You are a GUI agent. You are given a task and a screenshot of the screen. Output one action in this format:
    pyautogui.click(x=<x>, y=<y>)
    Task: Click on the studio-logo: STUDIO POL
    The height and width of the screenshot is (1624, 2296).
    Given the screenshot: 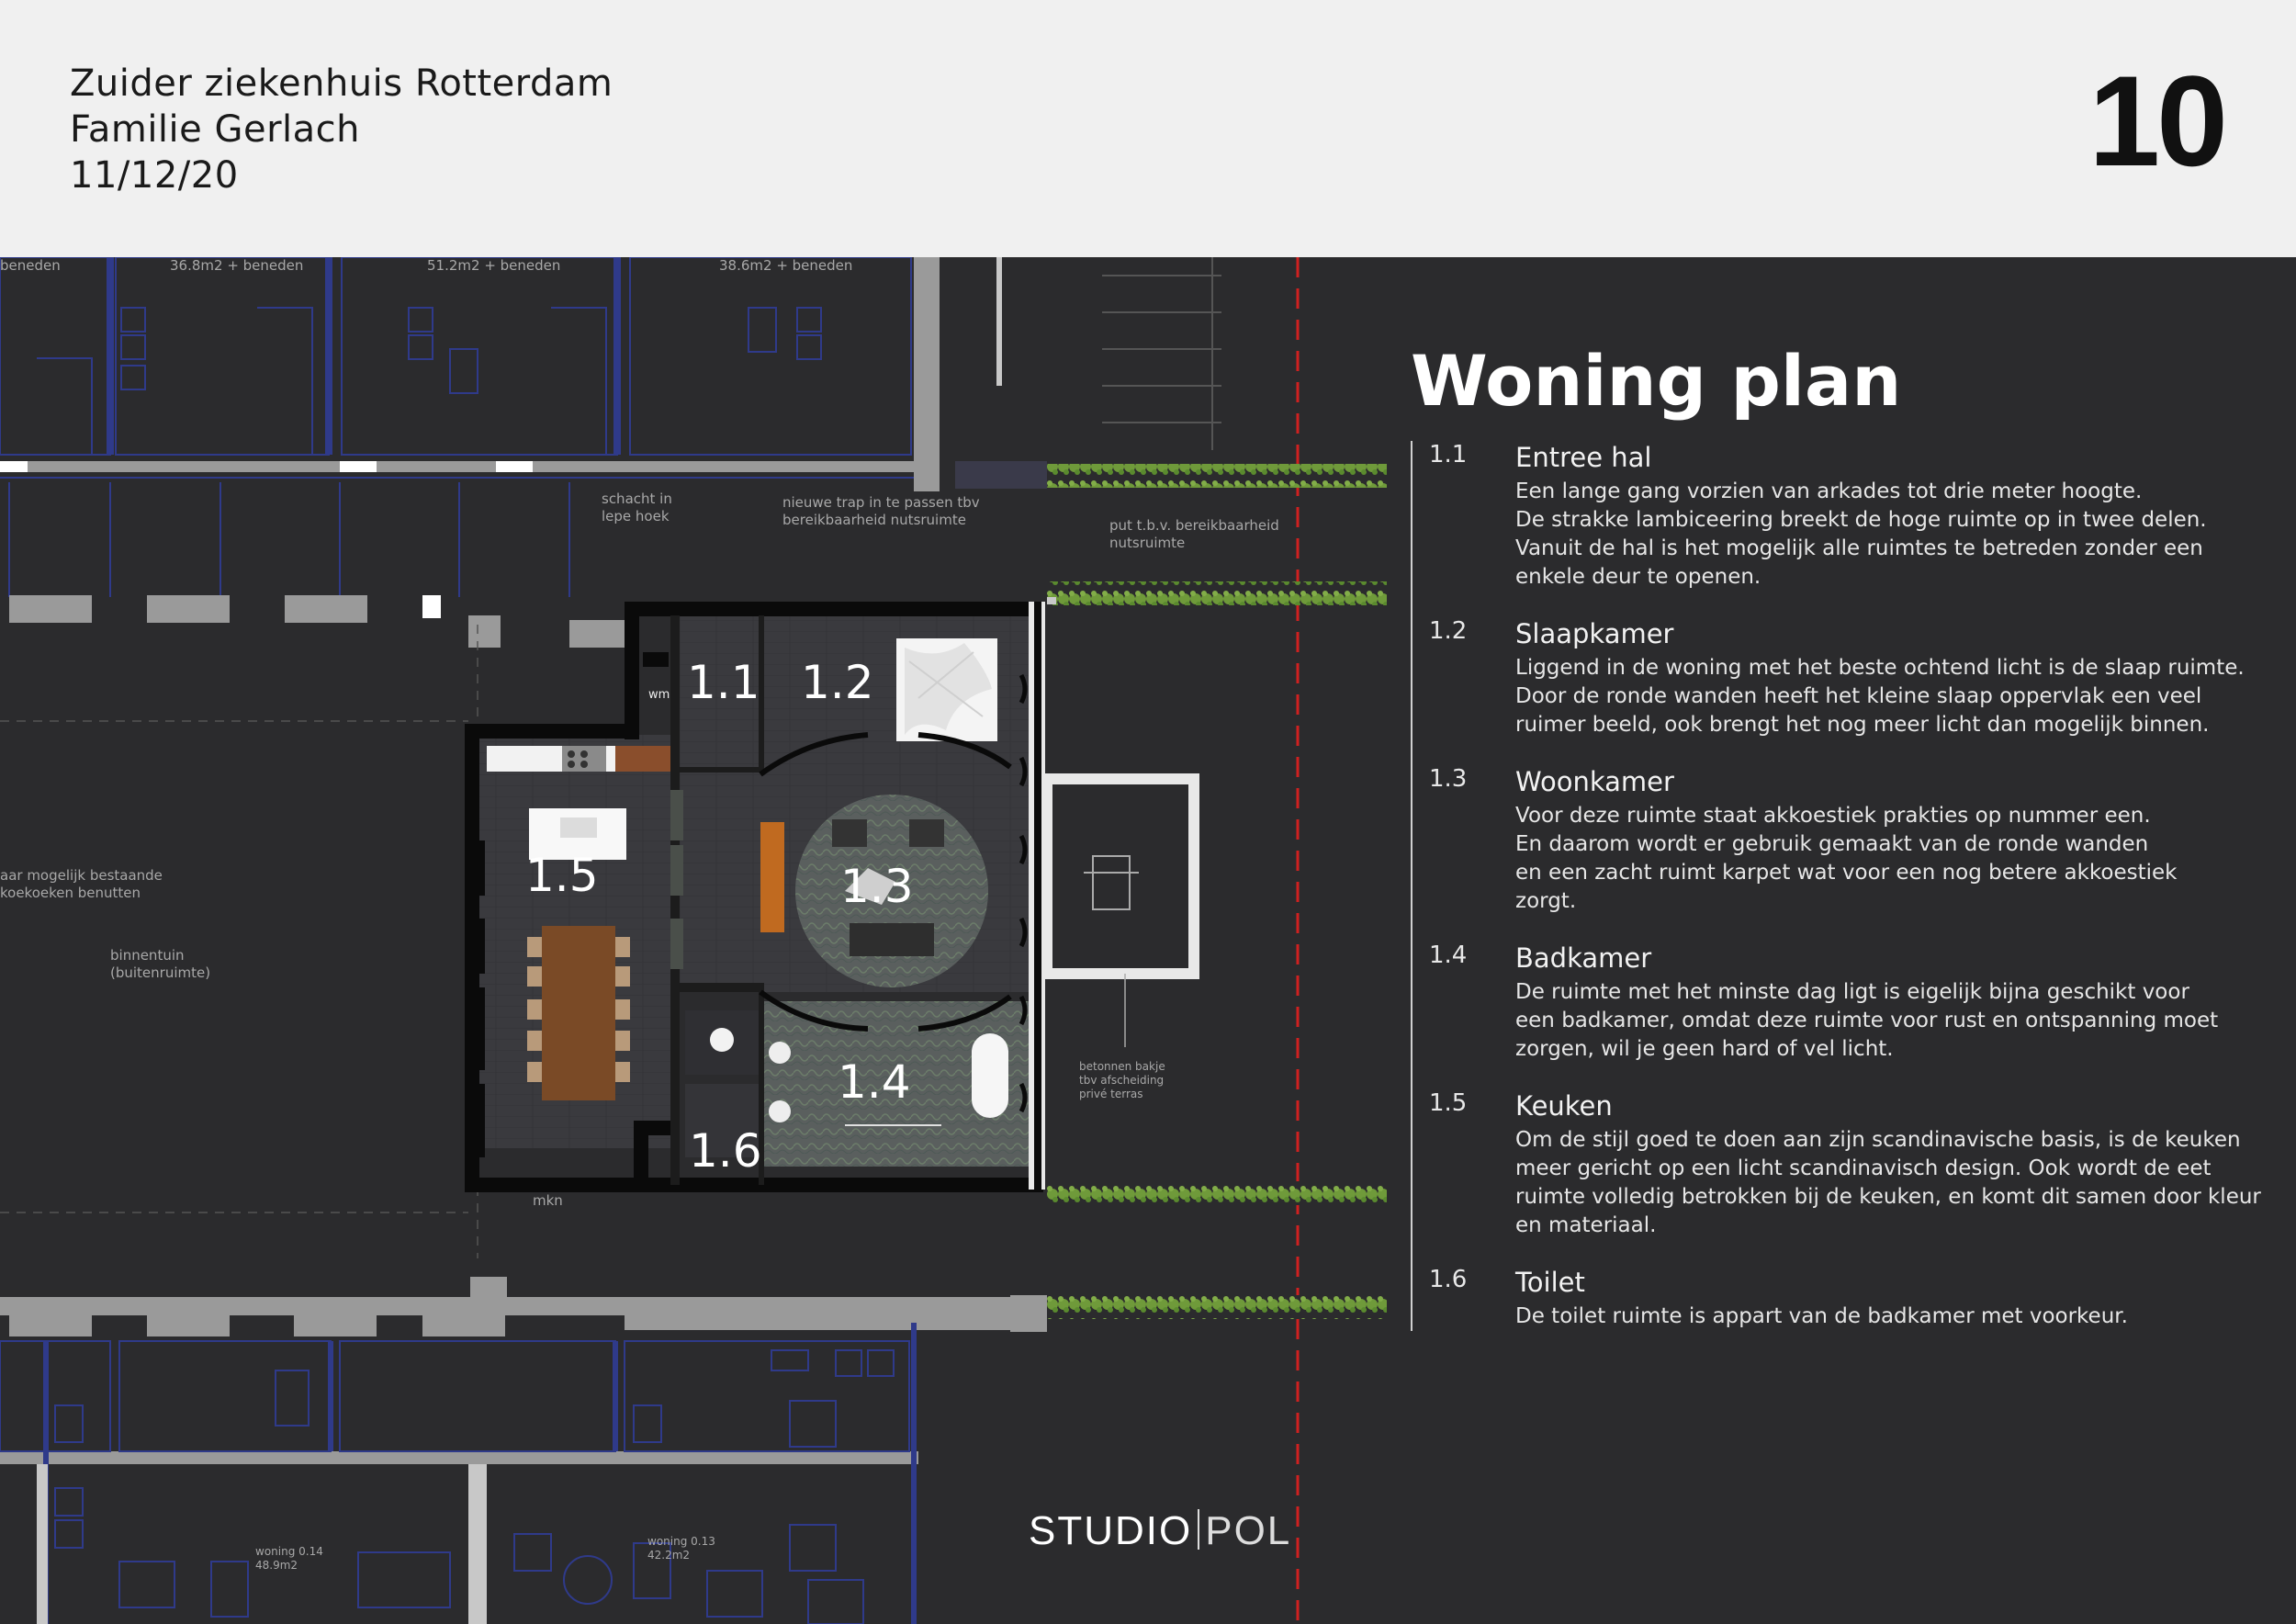 What is the action you would take?
    pyautogui.click(x=1160, y=1531)
    